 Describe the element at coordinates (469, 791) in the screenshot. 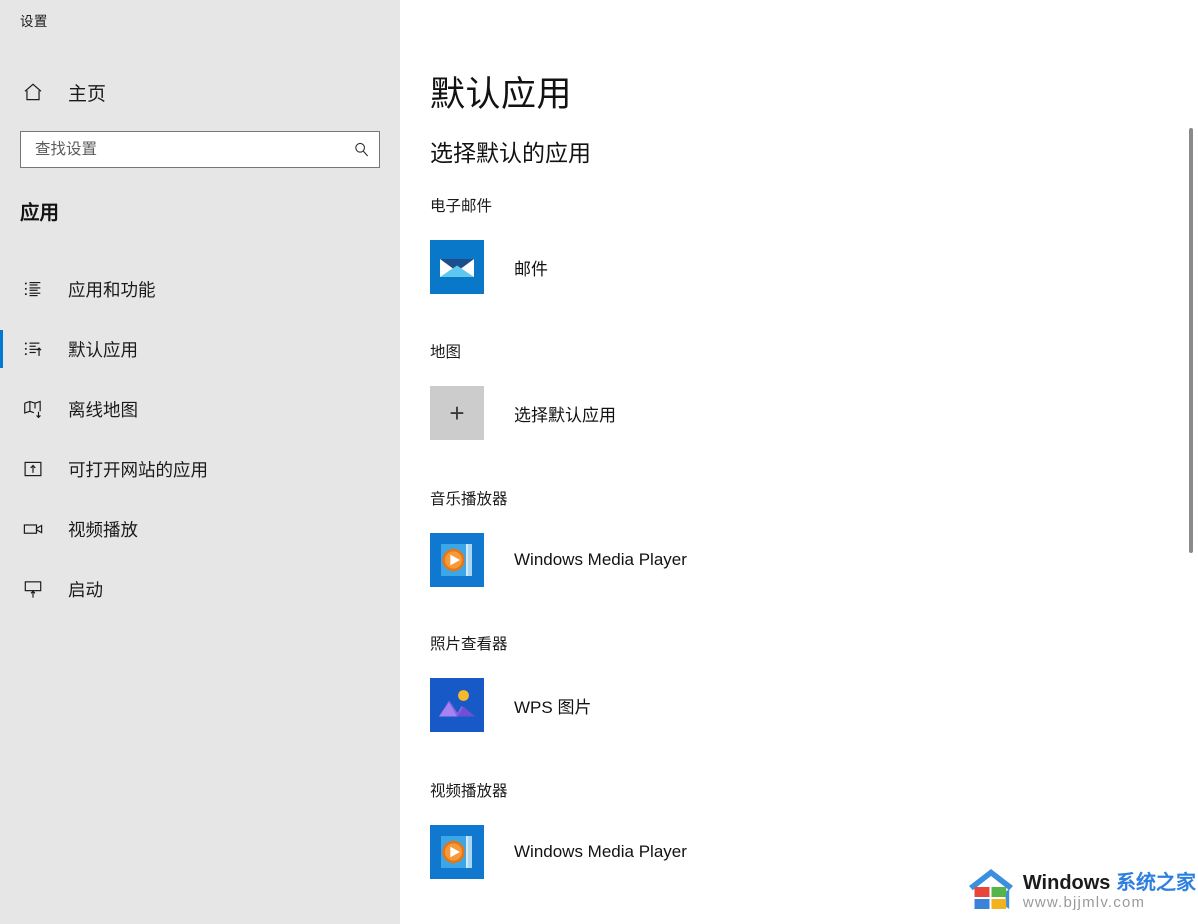

I see `group-label: 视频播放器` at that location.